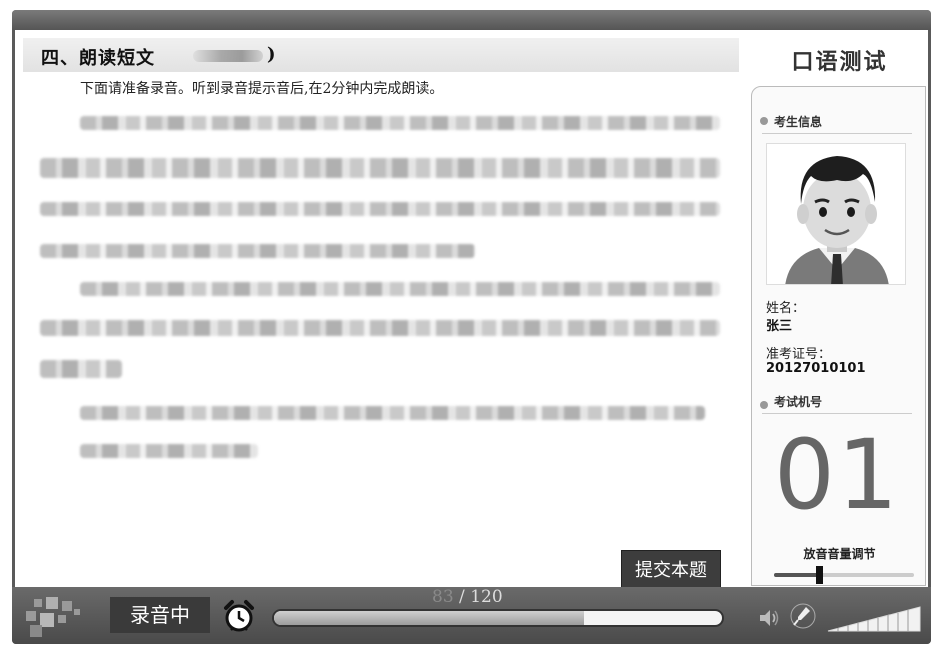  I want to click on avatar-illustration, so click(836, 214).